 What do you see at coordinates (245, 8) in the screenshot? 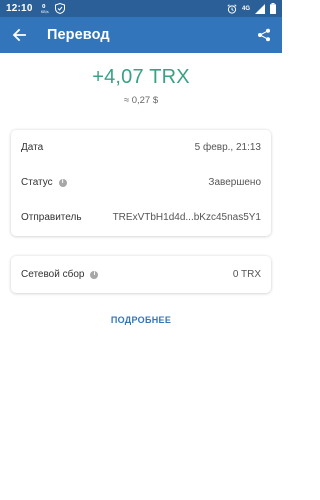
I see `network-type-icon: 4G` at bounding box center [245, 8].